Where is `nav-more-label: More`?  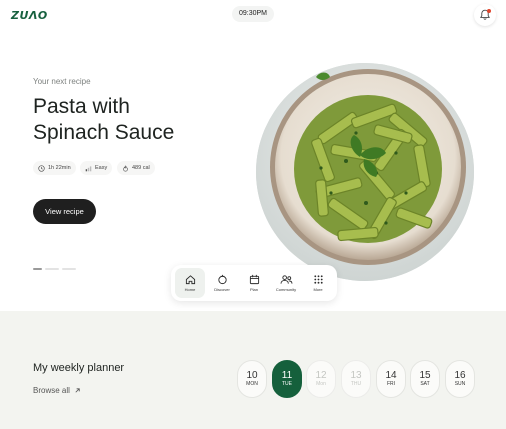
nav-more-label: More is located at coordinates (318, 289).